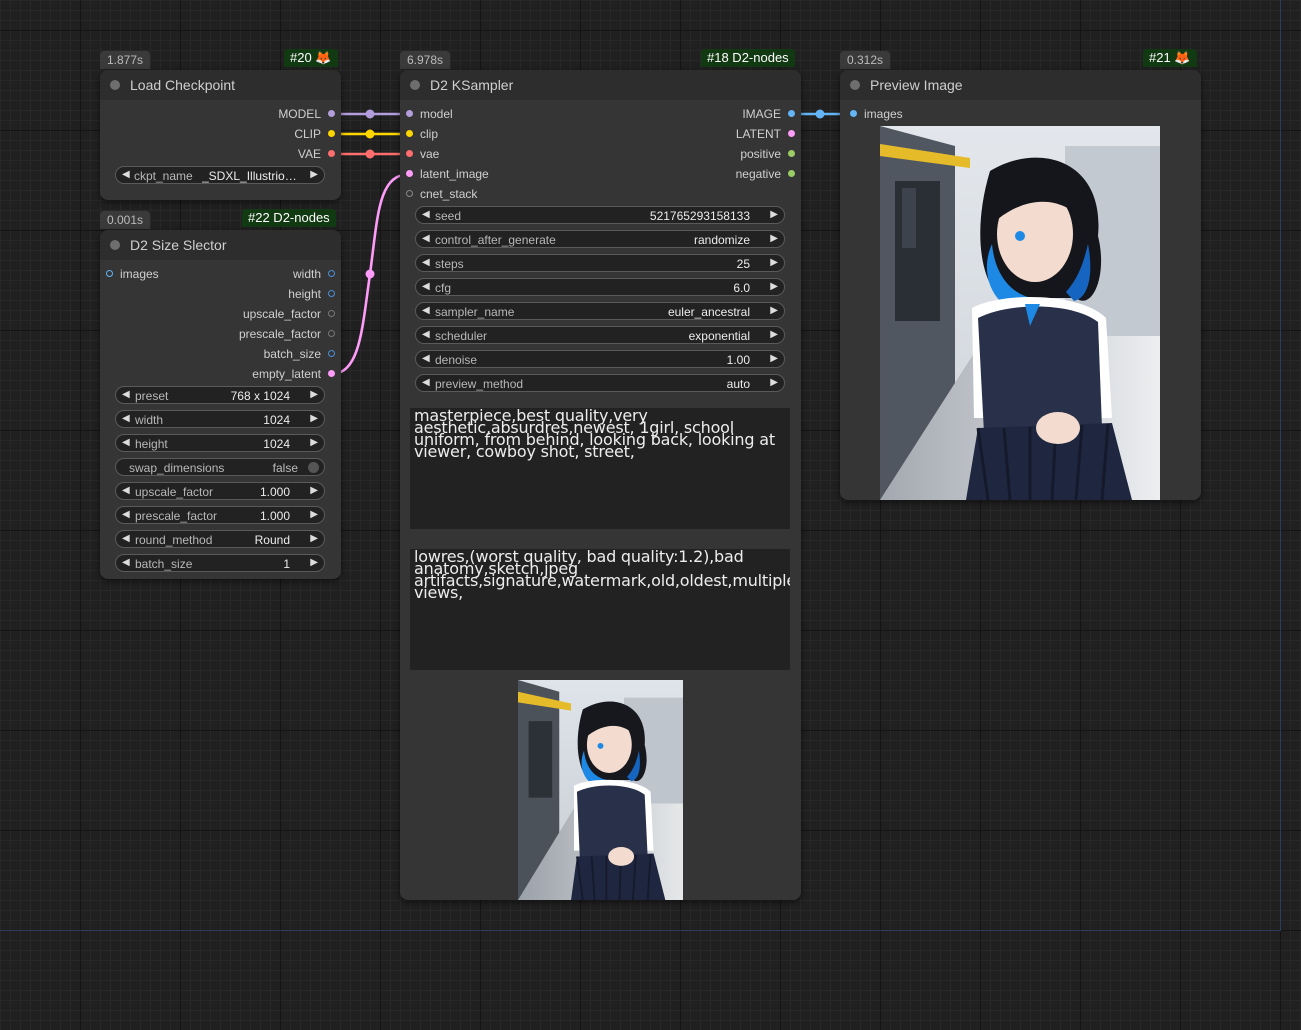 The height and width of the screenshot is (1030, 1301). Describe the element at coordinates (600, 359) in the screenshot. I see `denoise-number: ◀ denoise 1.00 ▶` at that location.